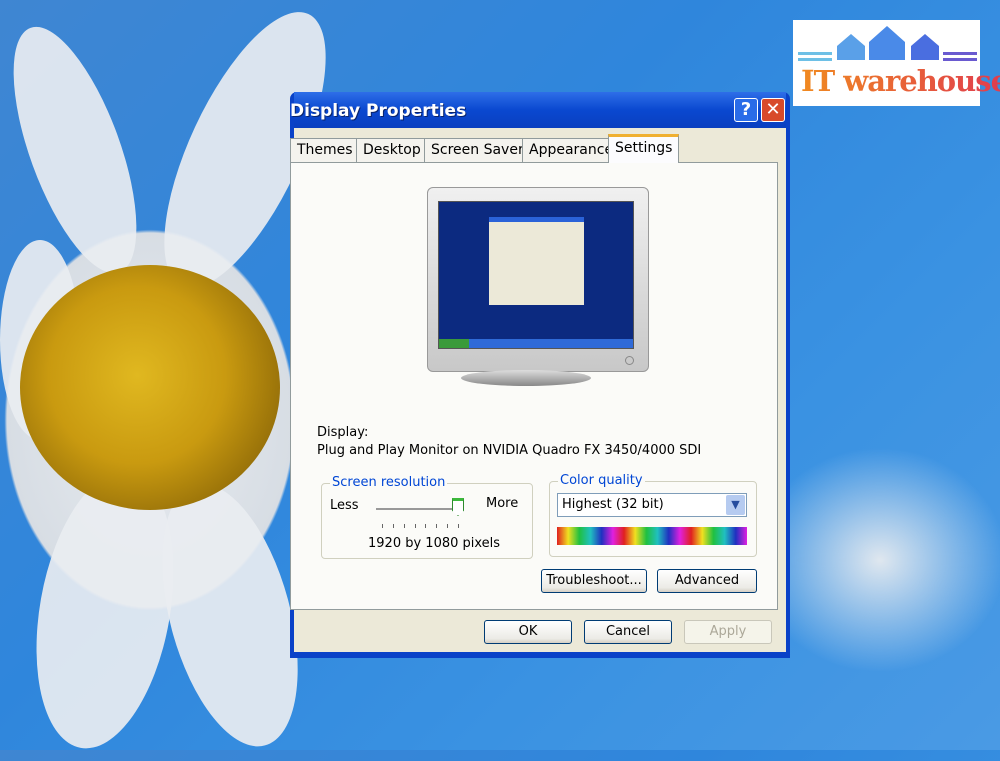  I want to click on title-bar: Display Properties ? ✕, so click(538, 110).